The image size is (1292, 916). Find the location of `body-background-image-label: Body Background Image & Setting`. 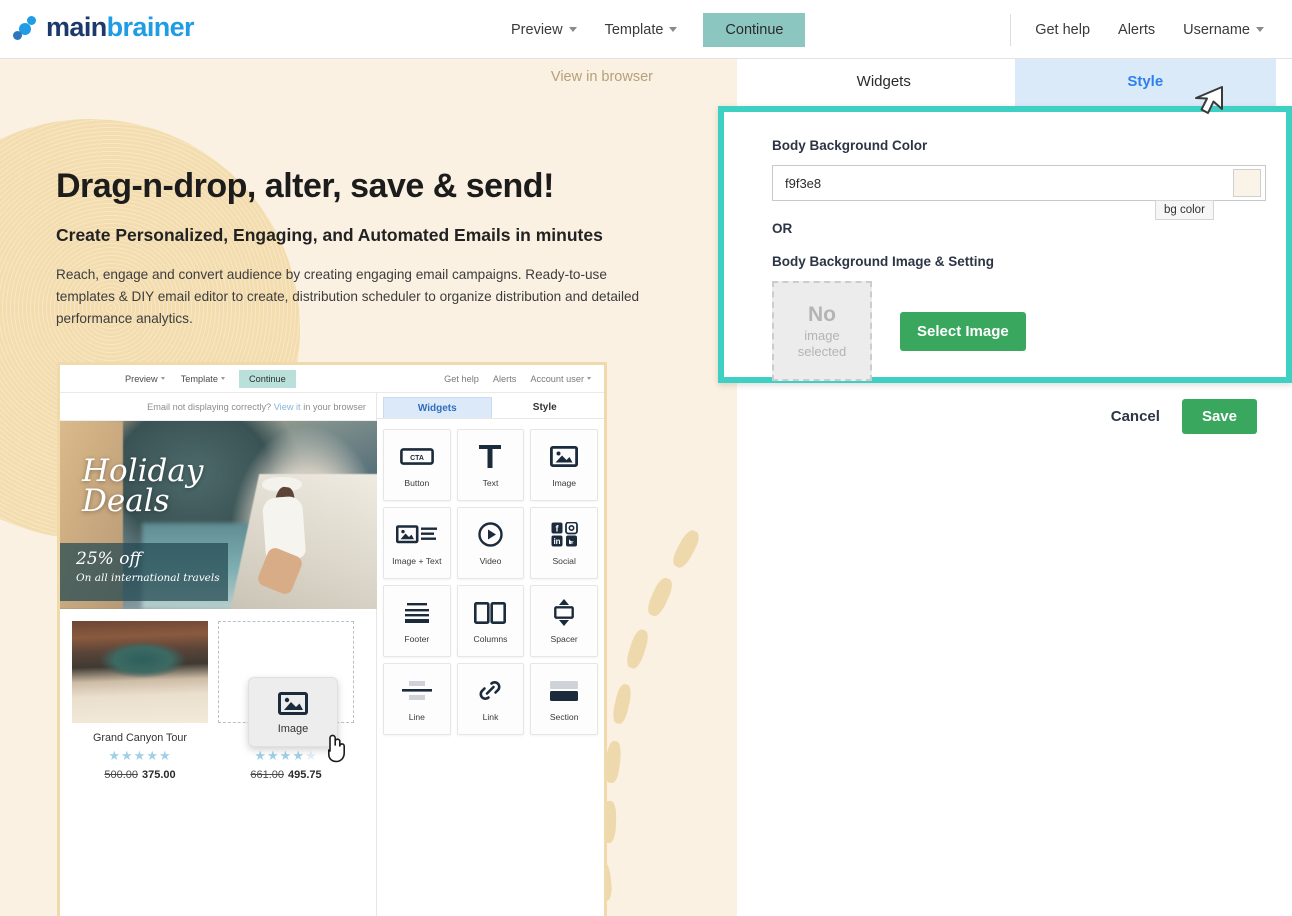

body-background-image-label: Body Background Image & Setting is located at coordinates (883, 261).